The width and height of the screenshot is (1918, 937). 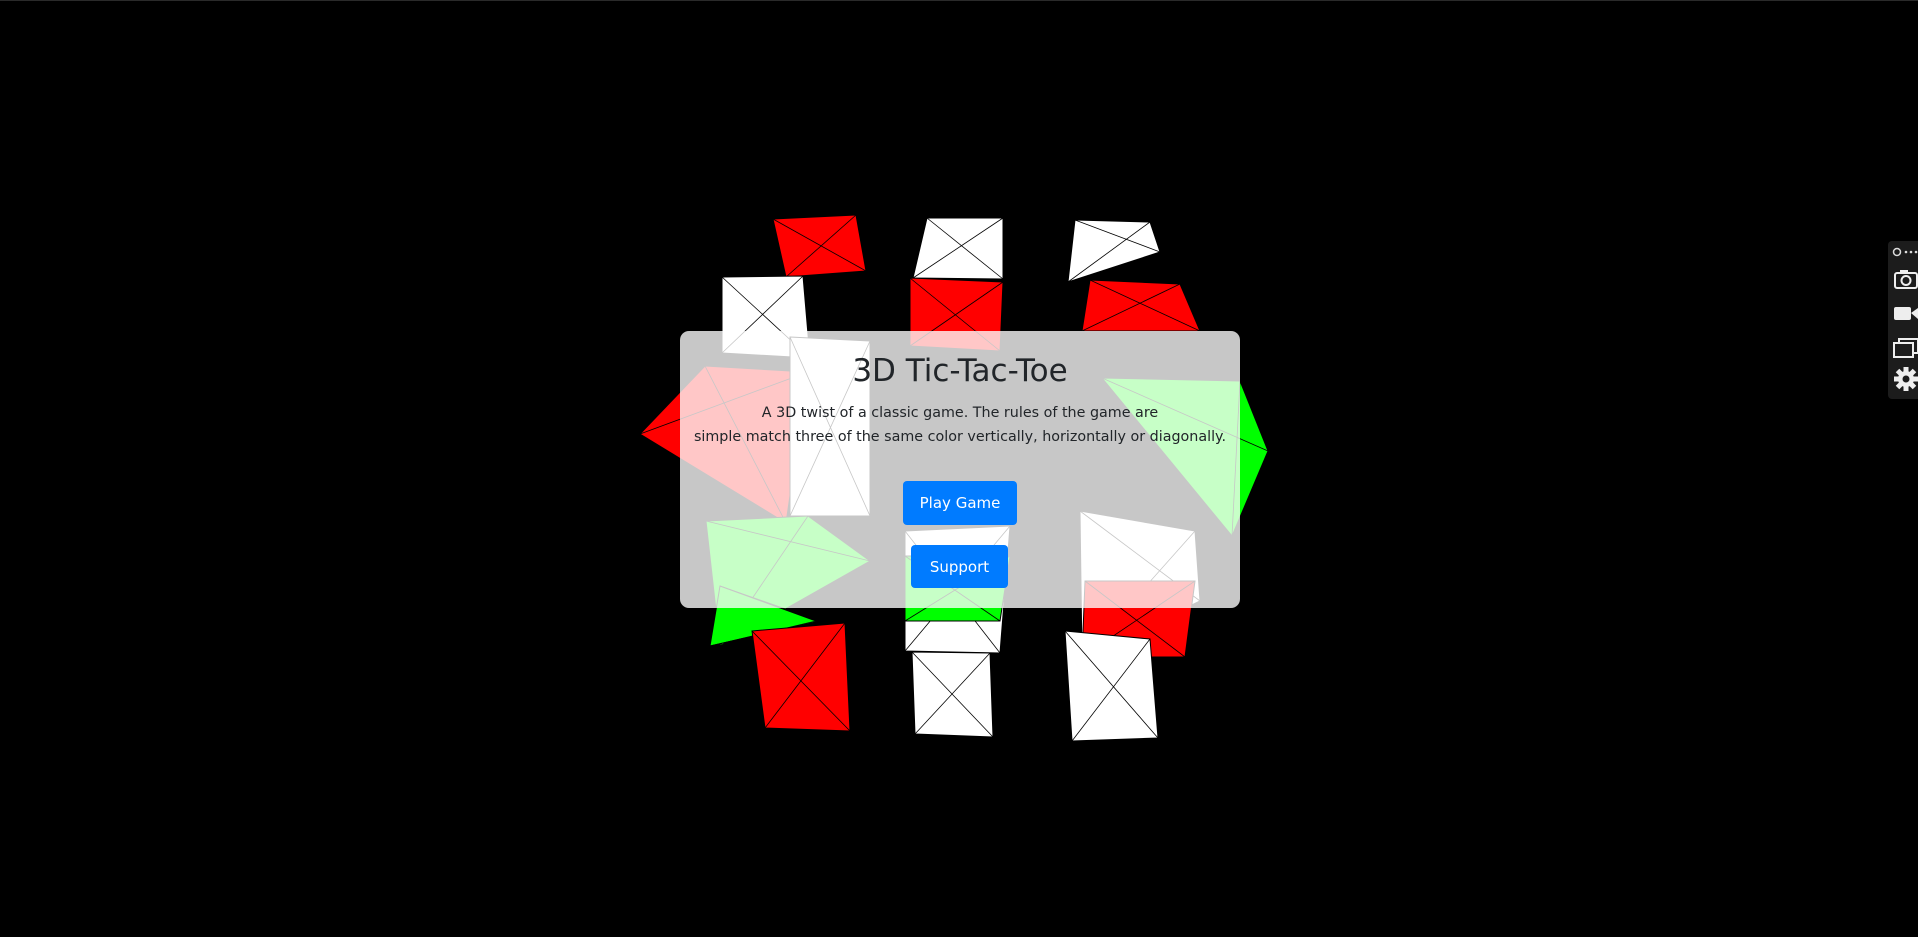 I want to click on gear-icon, so click(x=1905, y=379).